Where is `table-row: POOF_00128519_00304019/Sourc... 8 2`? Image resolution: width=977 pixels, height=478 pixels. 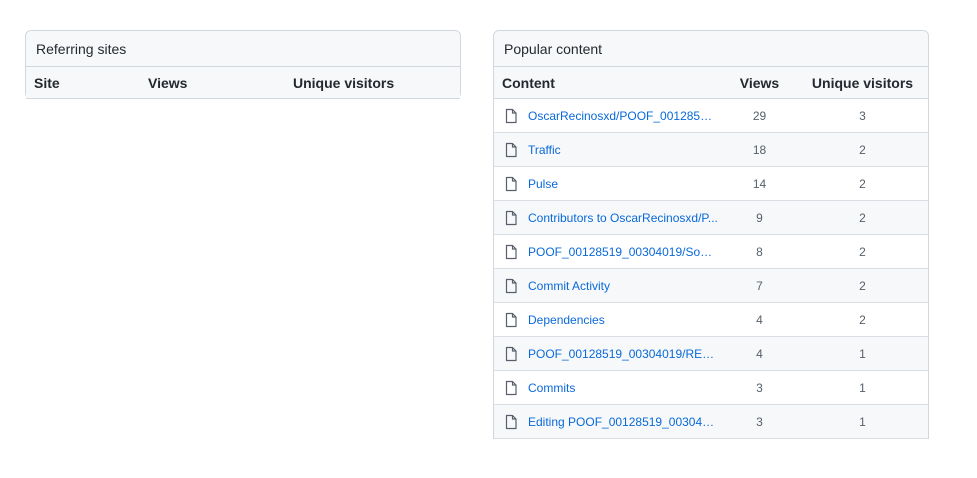
table-row: POOF_00128519_00304019/Sourc... 8 2 is located at coordinates (711, 251).